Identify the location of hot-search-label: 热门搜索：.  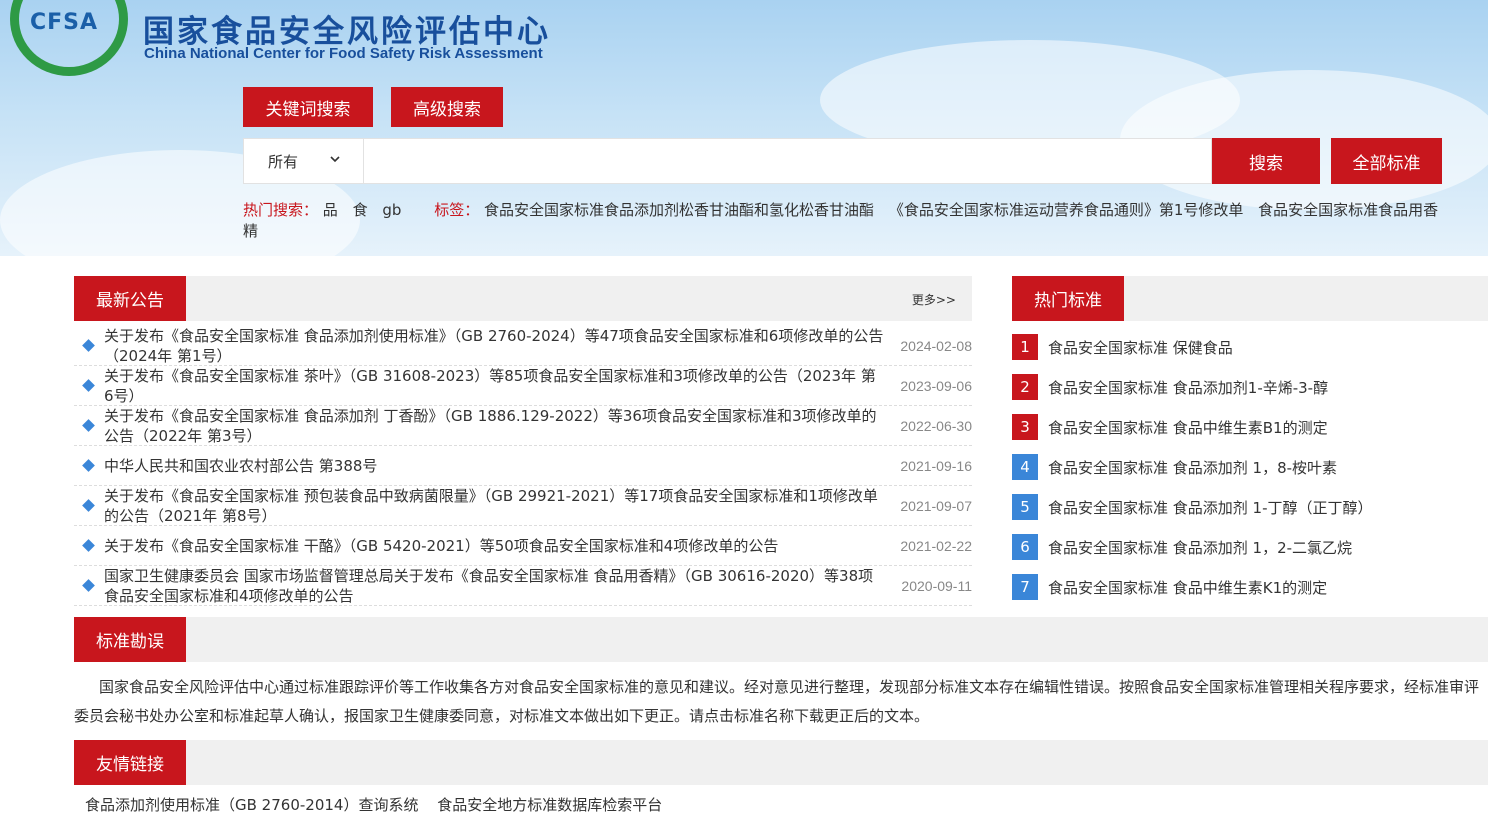
(281, 210).